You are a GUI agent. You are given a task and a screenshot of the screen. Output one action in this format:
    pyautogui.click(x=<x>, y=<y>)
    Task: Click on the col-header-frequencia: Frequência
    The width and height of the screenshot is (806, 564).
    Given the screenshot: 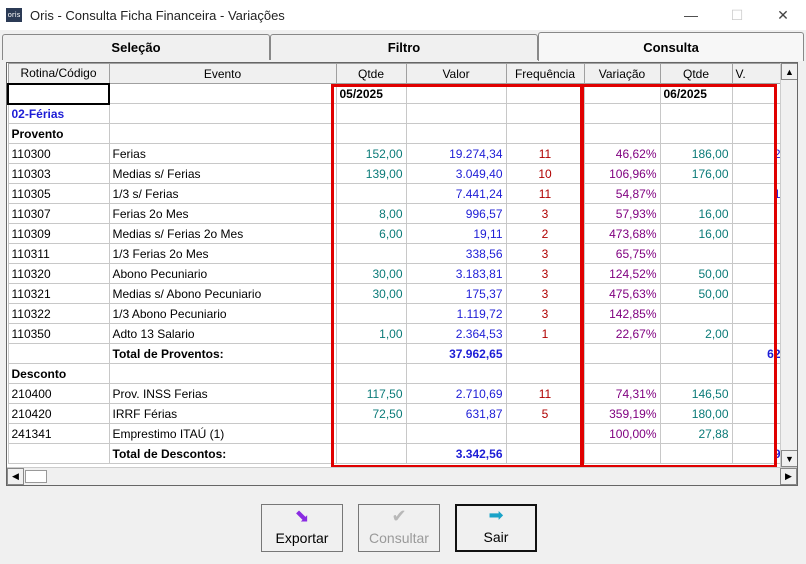 What is the action you would take?
    pyautogui.click(x=545, y=73)
    